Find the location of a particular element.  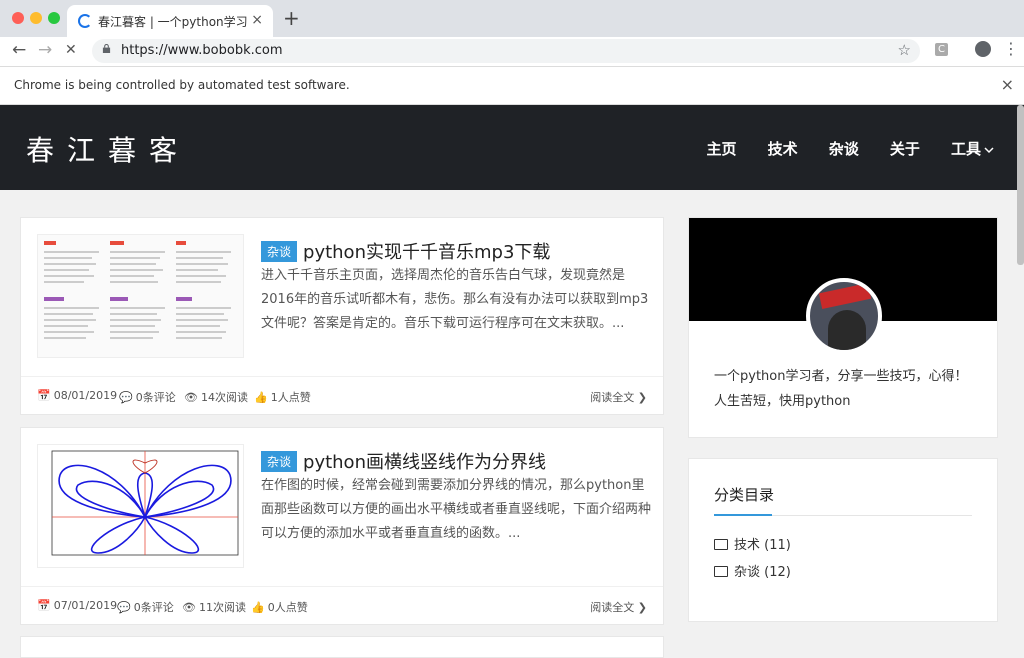

post-views-text: 11次阅读 is located at coordinates (222, 607).